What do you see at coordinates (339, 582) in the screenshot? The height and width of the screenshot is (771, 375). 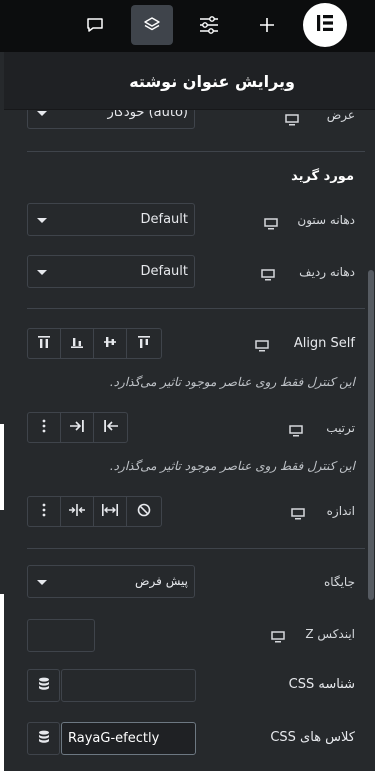 I see `position-label: جایگاه` at bounding box center [339, 582].